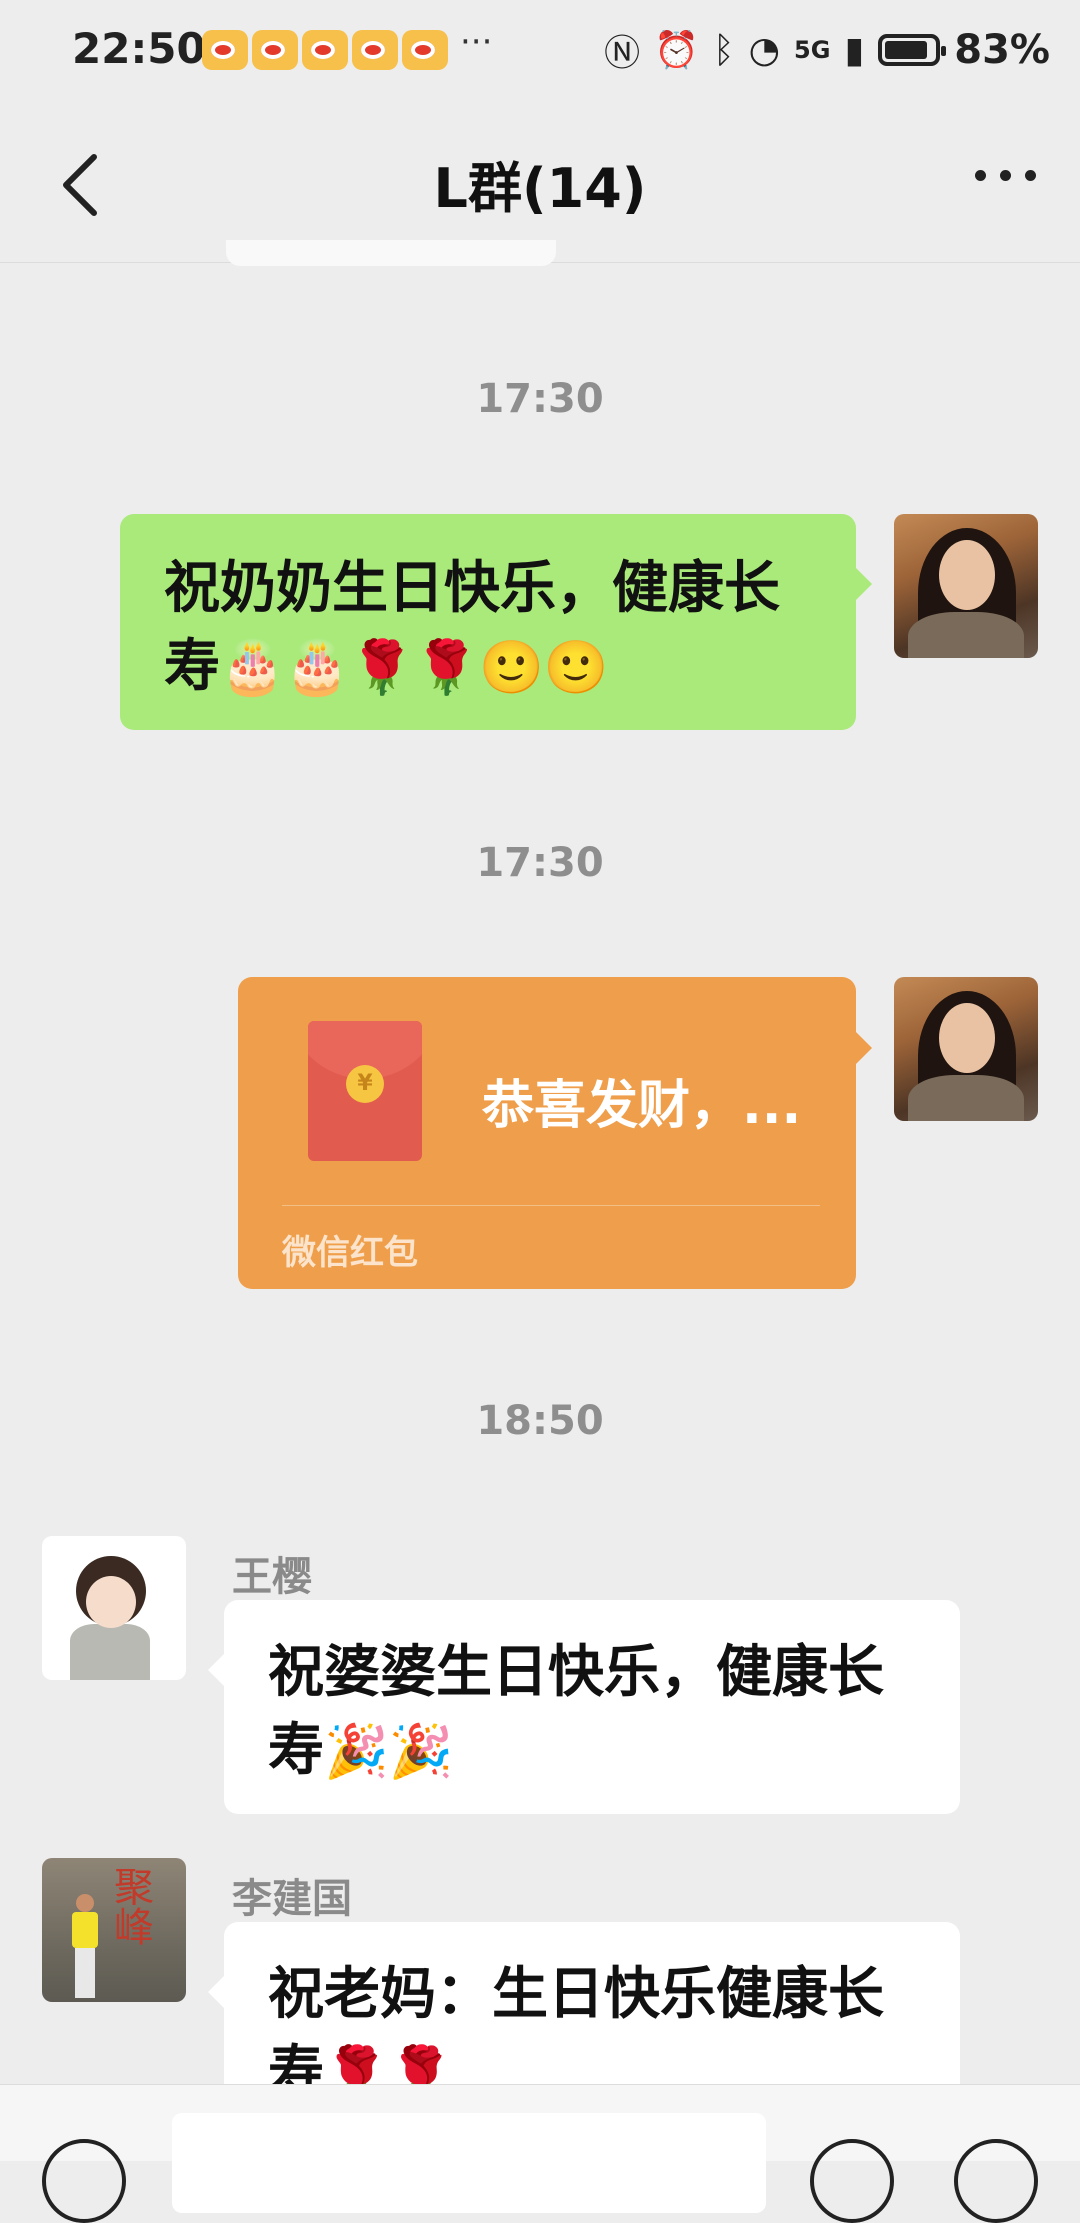 This screenshot has width=1080, height=2223. What do you see at coordinates (476, 42) in the screenshot?
I see `more-notifications-icon: ···` at bounding box center [476, 42].